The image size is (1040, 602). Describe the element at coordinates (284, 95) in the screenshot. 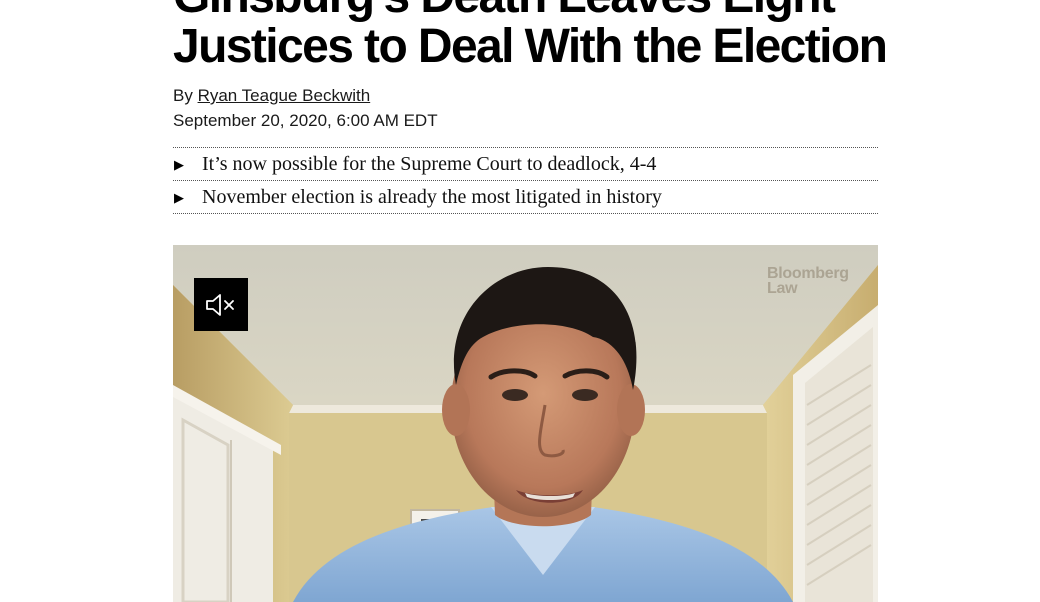

I see `author-link: Ryan Teague Beckwith` at that location.